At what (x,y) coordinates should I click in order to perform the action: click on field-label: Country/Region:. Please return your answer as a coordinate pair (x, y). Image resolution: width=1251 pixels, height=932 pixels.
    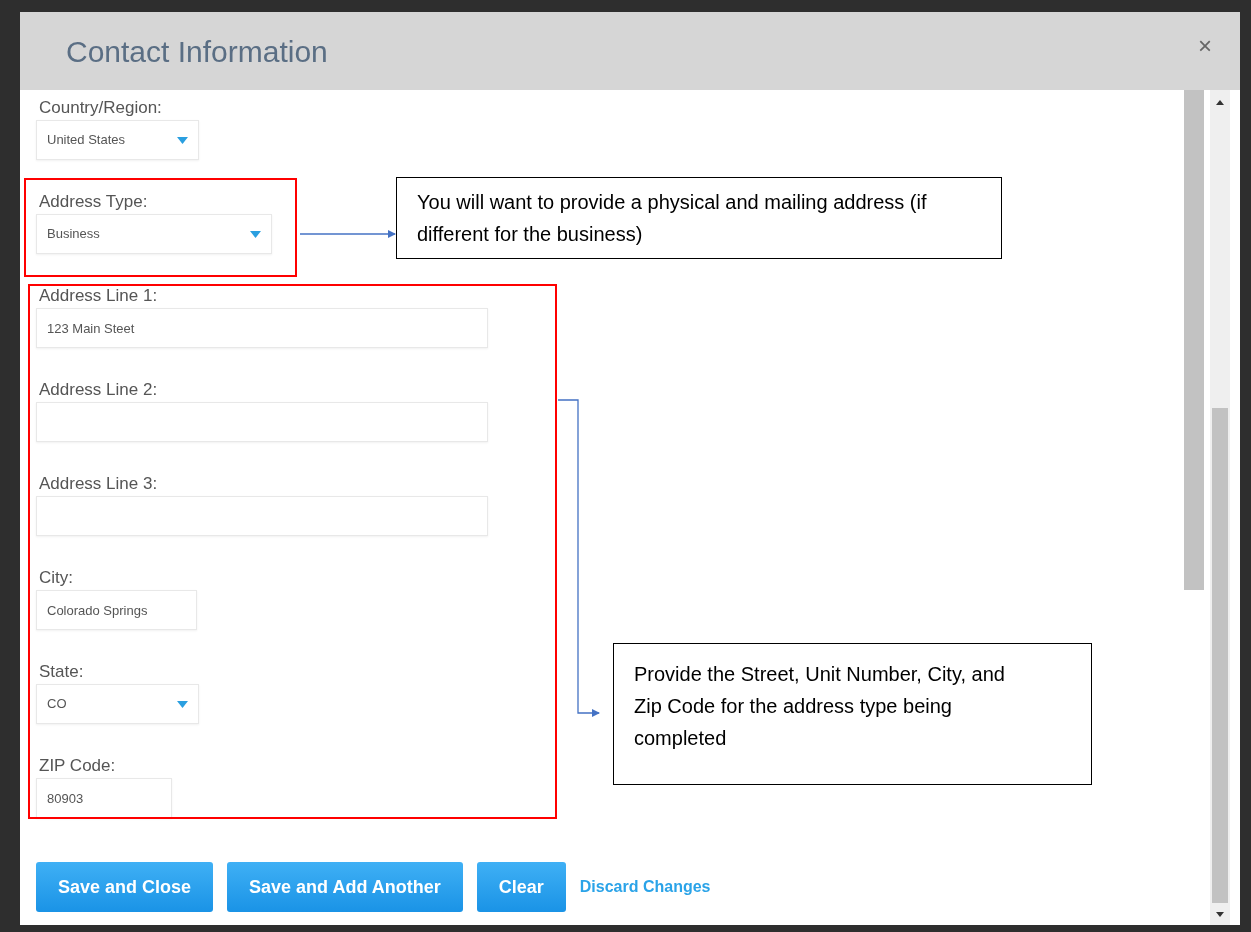
    Looking at the image, I should click on (100, 108).